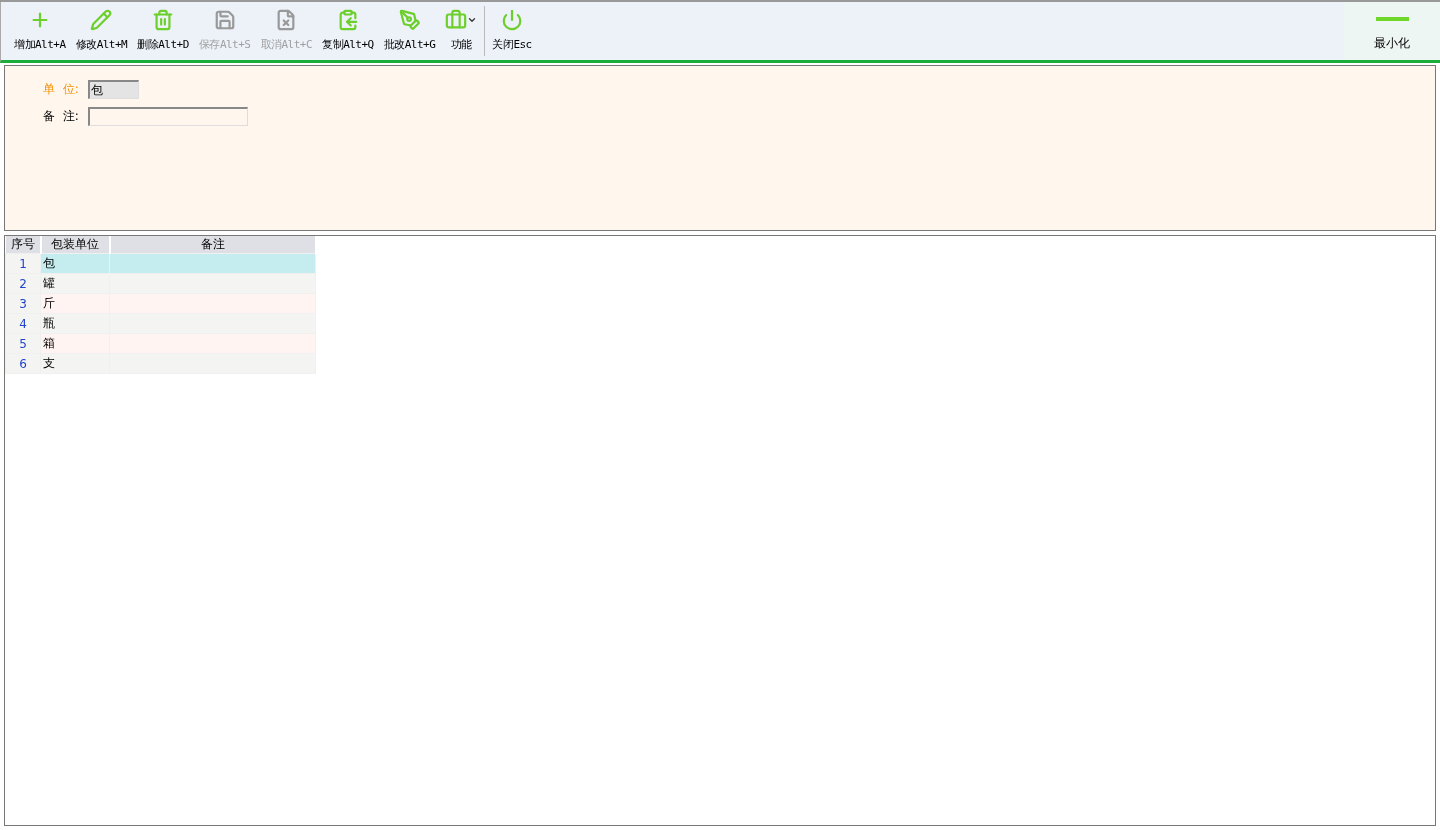 This screenshot has width=1440, height=830. Describe the element at coordinates (168, 116) in the screenshot. I see `input-field` at that location.